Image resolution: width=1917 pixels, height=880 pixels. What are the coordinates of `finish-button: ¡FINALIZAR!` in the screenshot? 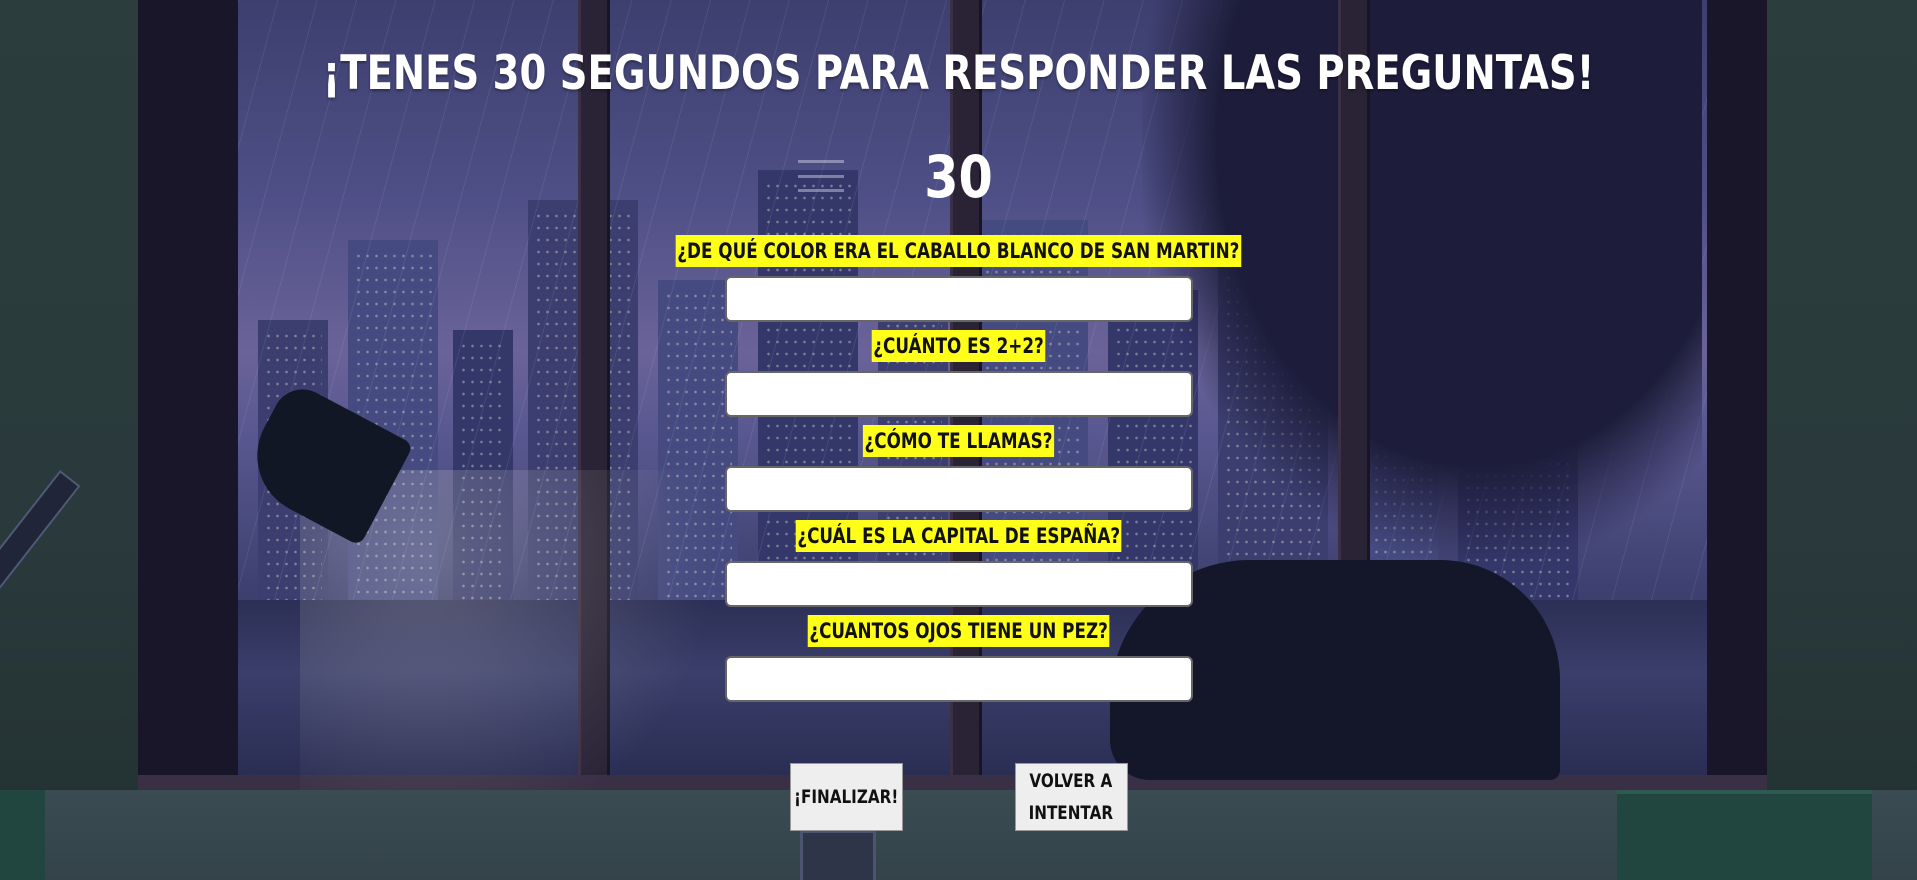 It's located at (846, 797).